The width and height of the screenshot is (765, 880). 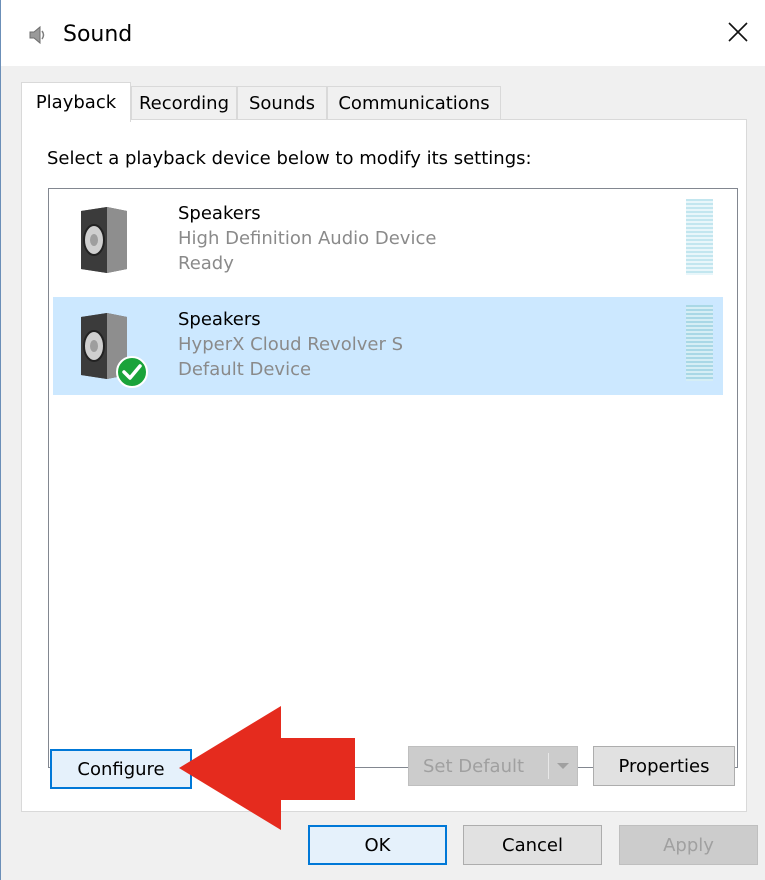 What do you see at coordinates (548, 766) in the screenshot?
I see `split-divider` at bounding box center [548, 766].